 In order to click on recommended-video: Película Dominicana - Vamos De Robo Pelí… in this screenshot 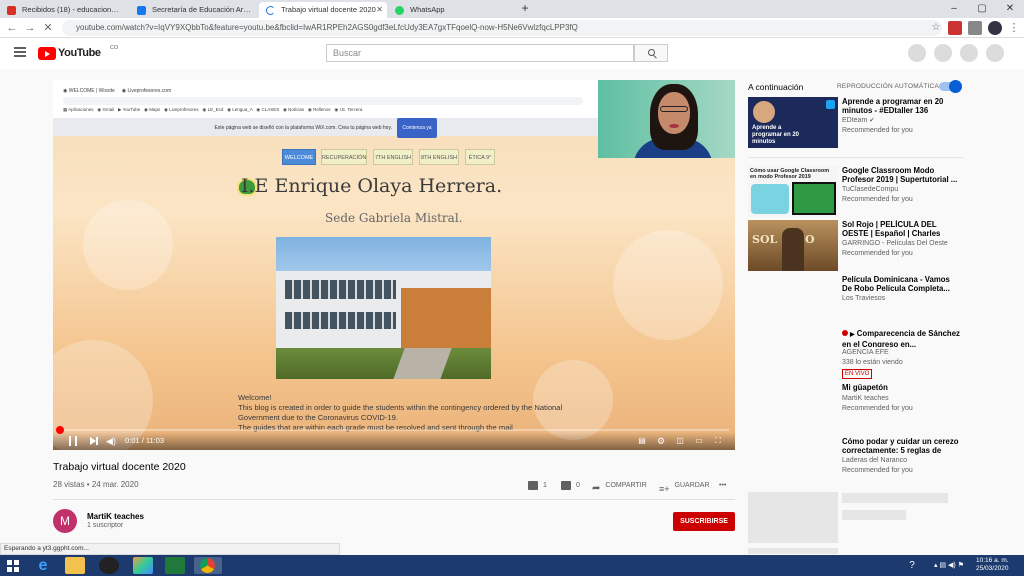, I will do `click(855, 301)`.